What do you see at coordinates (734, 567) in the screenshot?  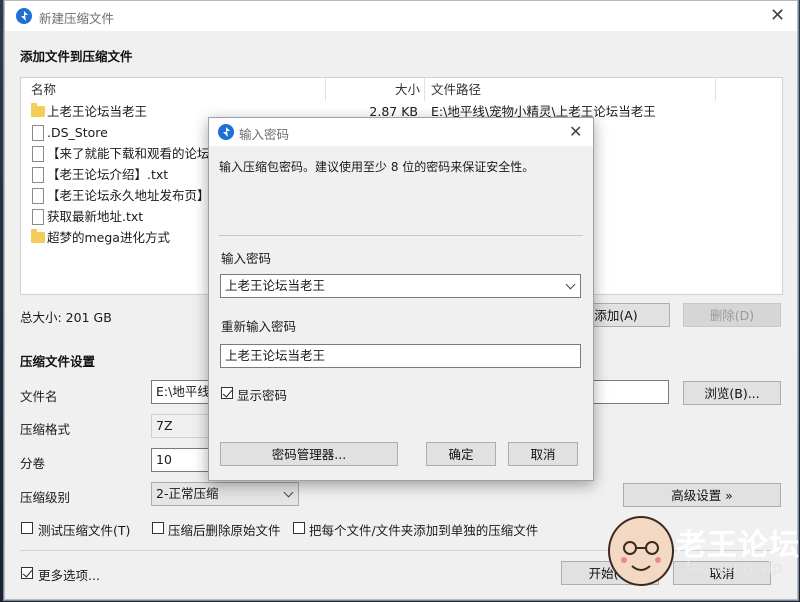 I see `watermark-url: laowang.vip` at bounding box center [734, 567].